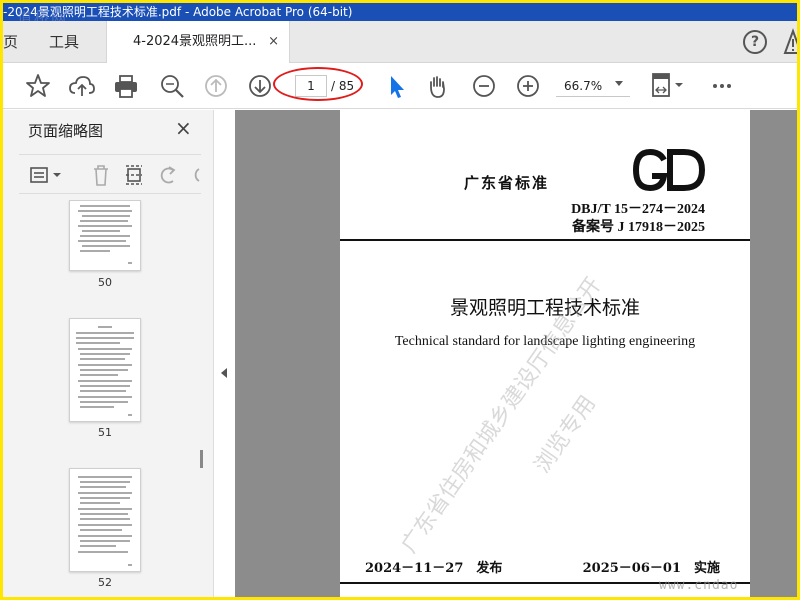 This screenshot has height=600, width=800. I want to click on previous-page-icon, so click(216, 86).